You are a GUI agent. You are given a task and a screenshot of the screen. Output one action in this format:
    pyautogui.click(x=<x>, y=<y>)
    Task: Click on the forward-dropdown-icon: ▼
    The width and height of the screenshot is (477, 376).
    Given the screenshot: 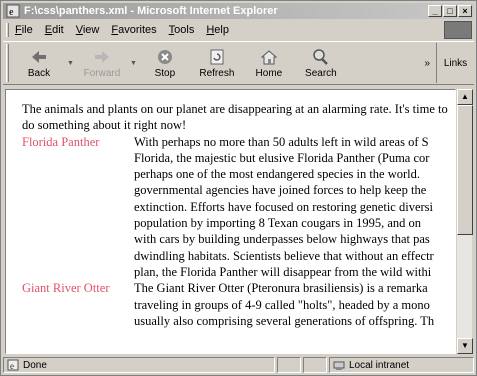 What is the action you would take?
    pyautogui.click(x=133, y=63)
    